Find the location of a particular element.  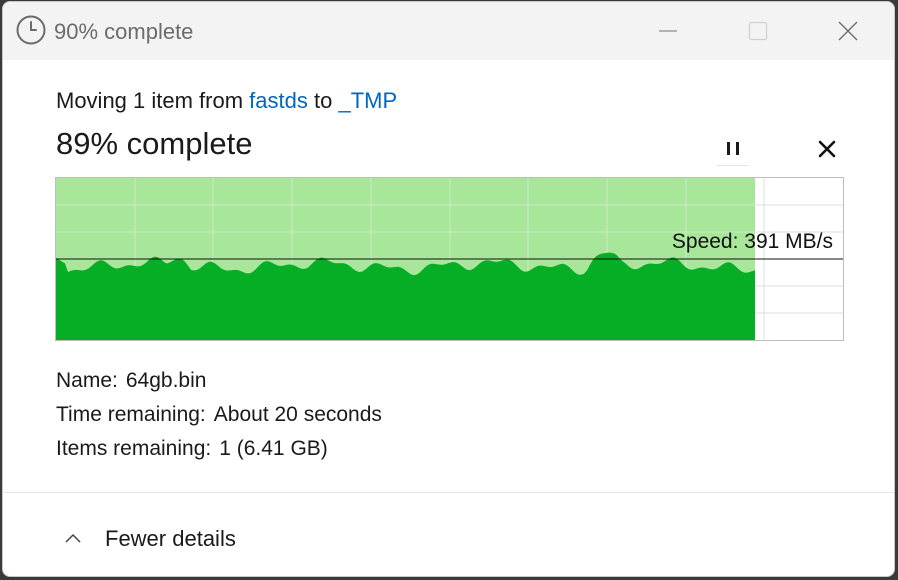

progress-percent: 89% complete is located at coordinates (154, 143).